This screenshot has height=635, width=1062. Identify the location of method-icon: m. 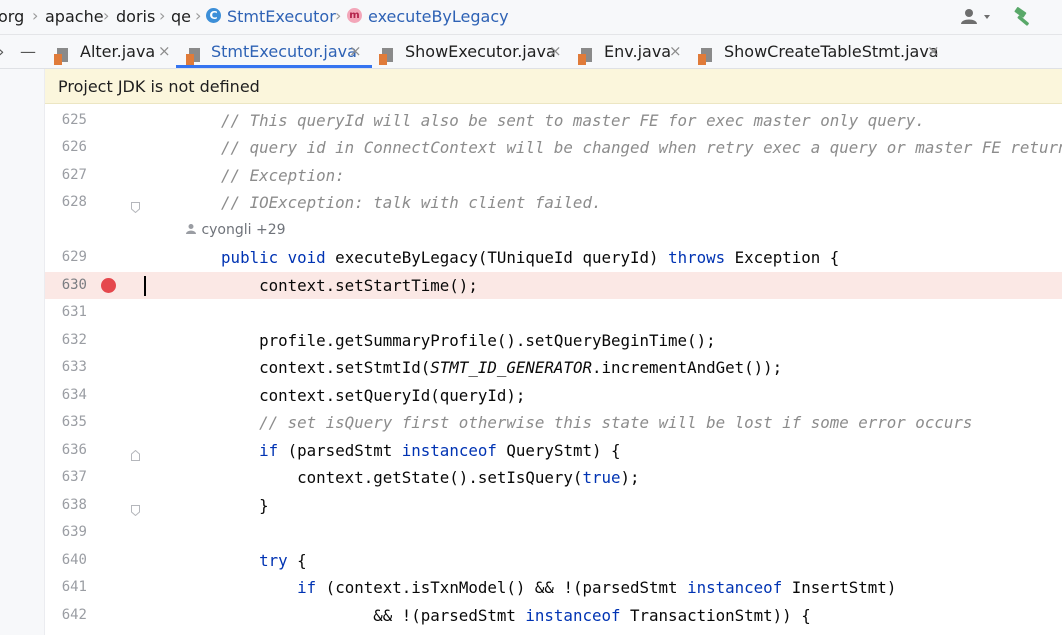
(354, 15).